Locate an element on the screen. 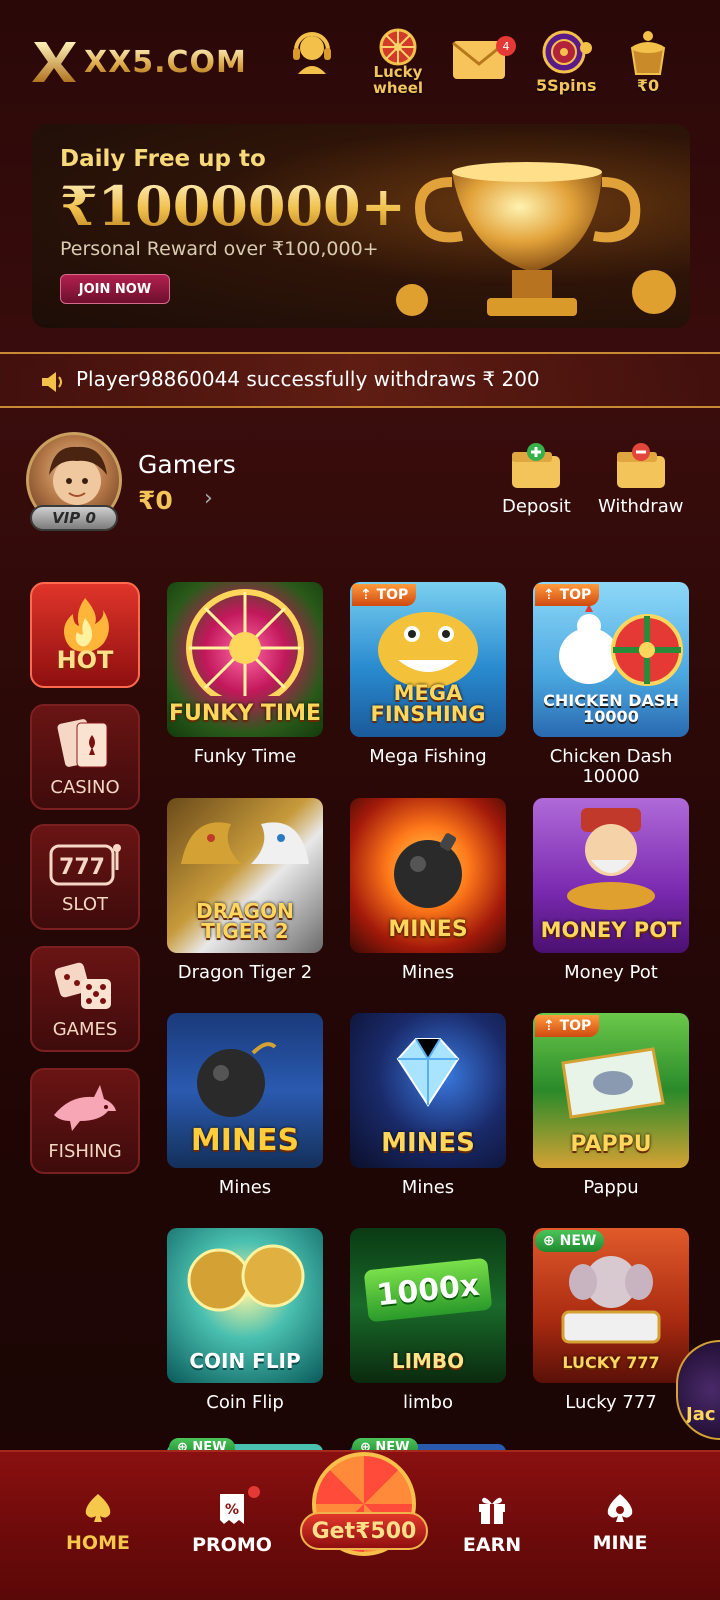 This screenshot has height=1600, width=720. game-thumbnail: ⇡ TOP MEGA FINSHING is located at coordinates (428, 659).